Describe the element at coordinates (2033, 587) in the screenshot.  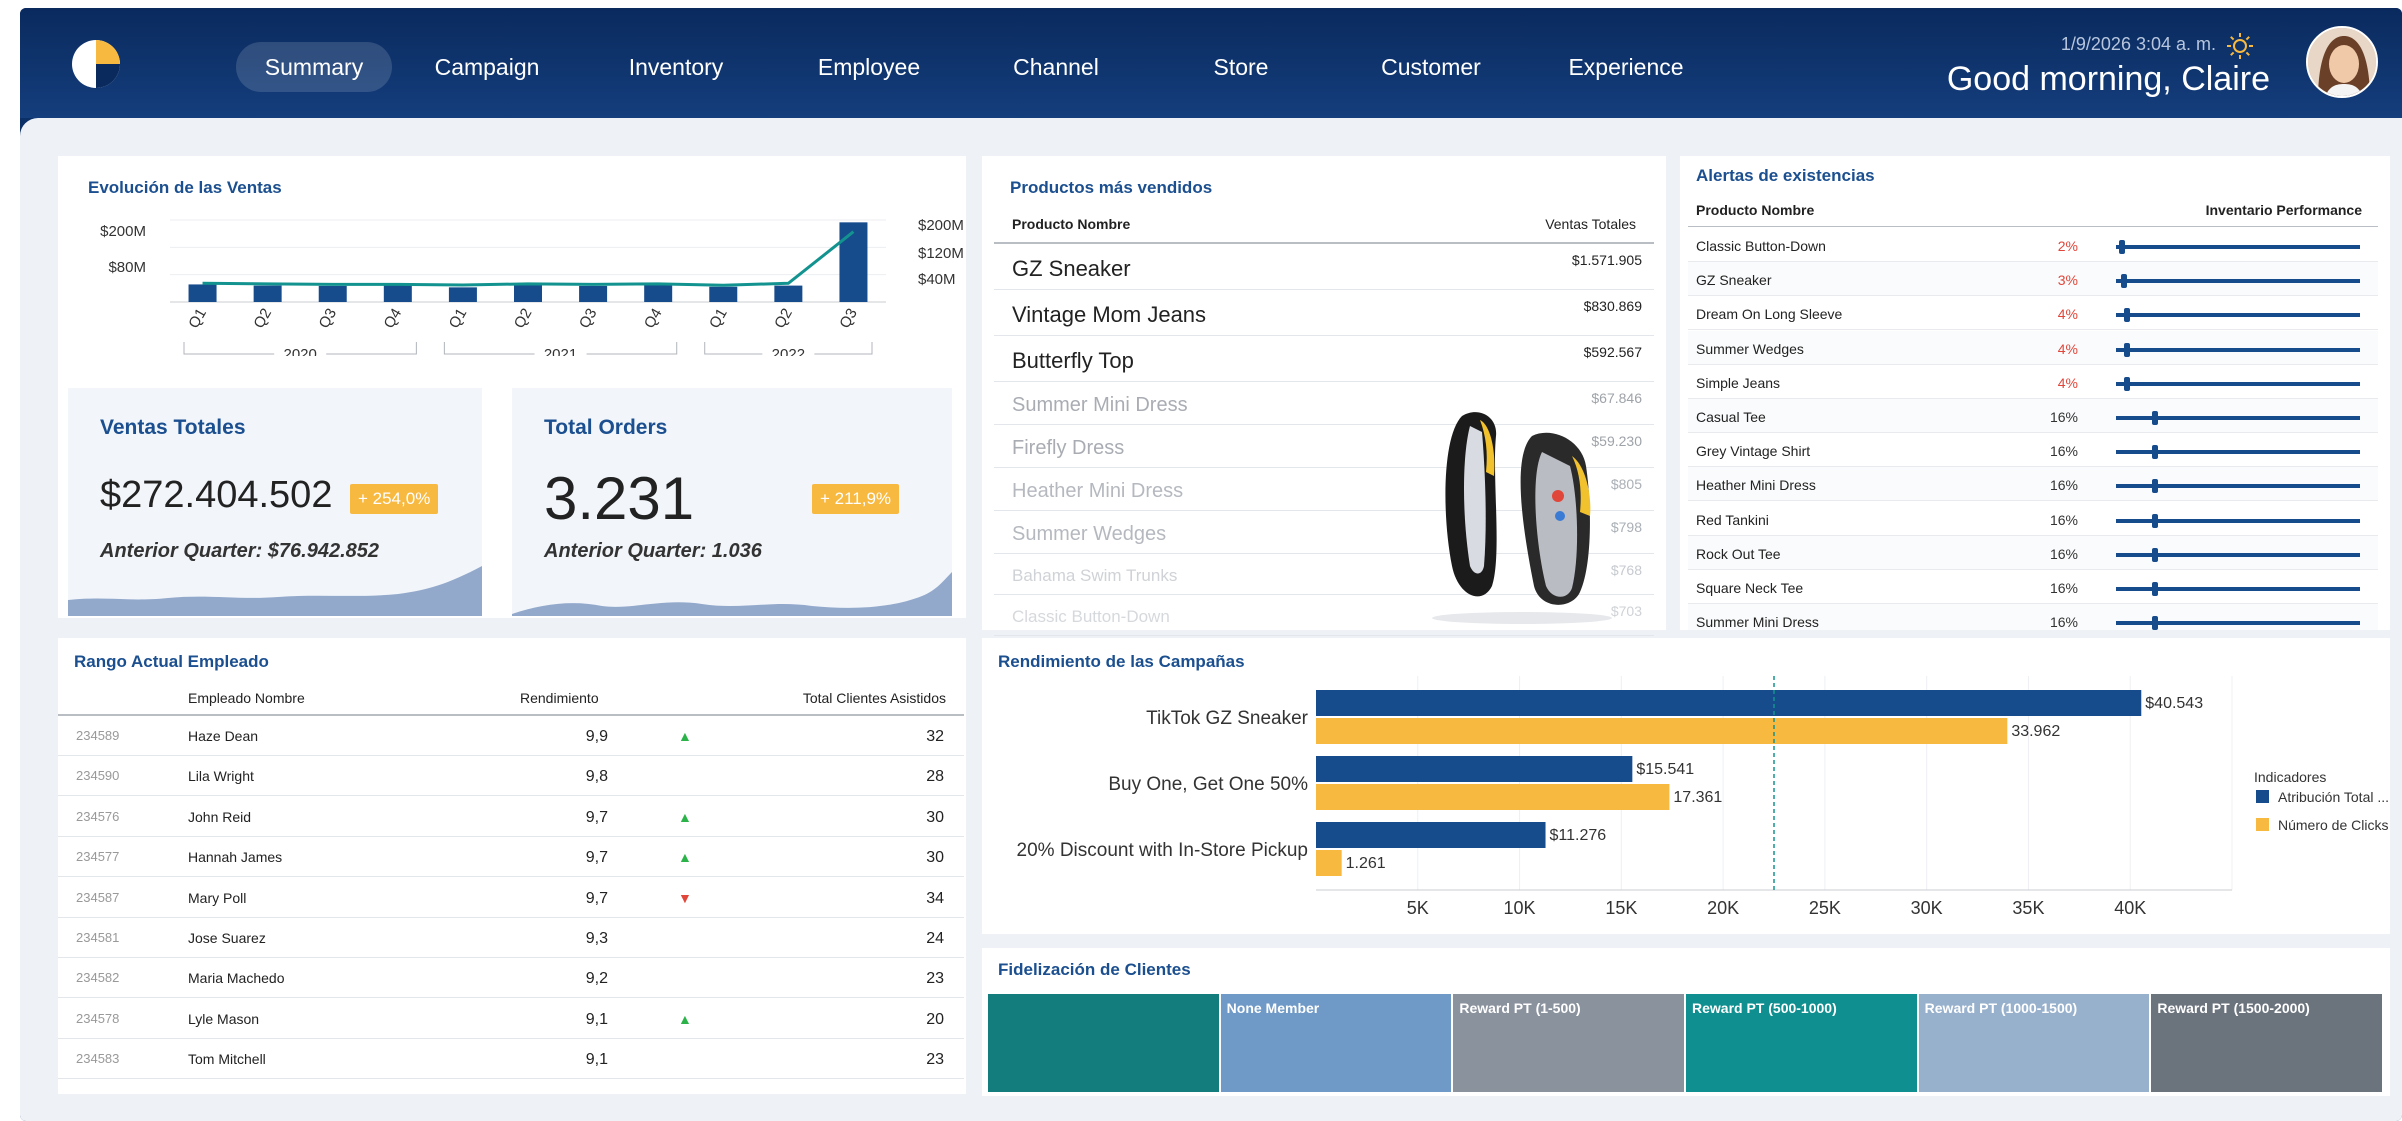
I see `stock-alert-row: Square Neck Tee 16%` at that location.